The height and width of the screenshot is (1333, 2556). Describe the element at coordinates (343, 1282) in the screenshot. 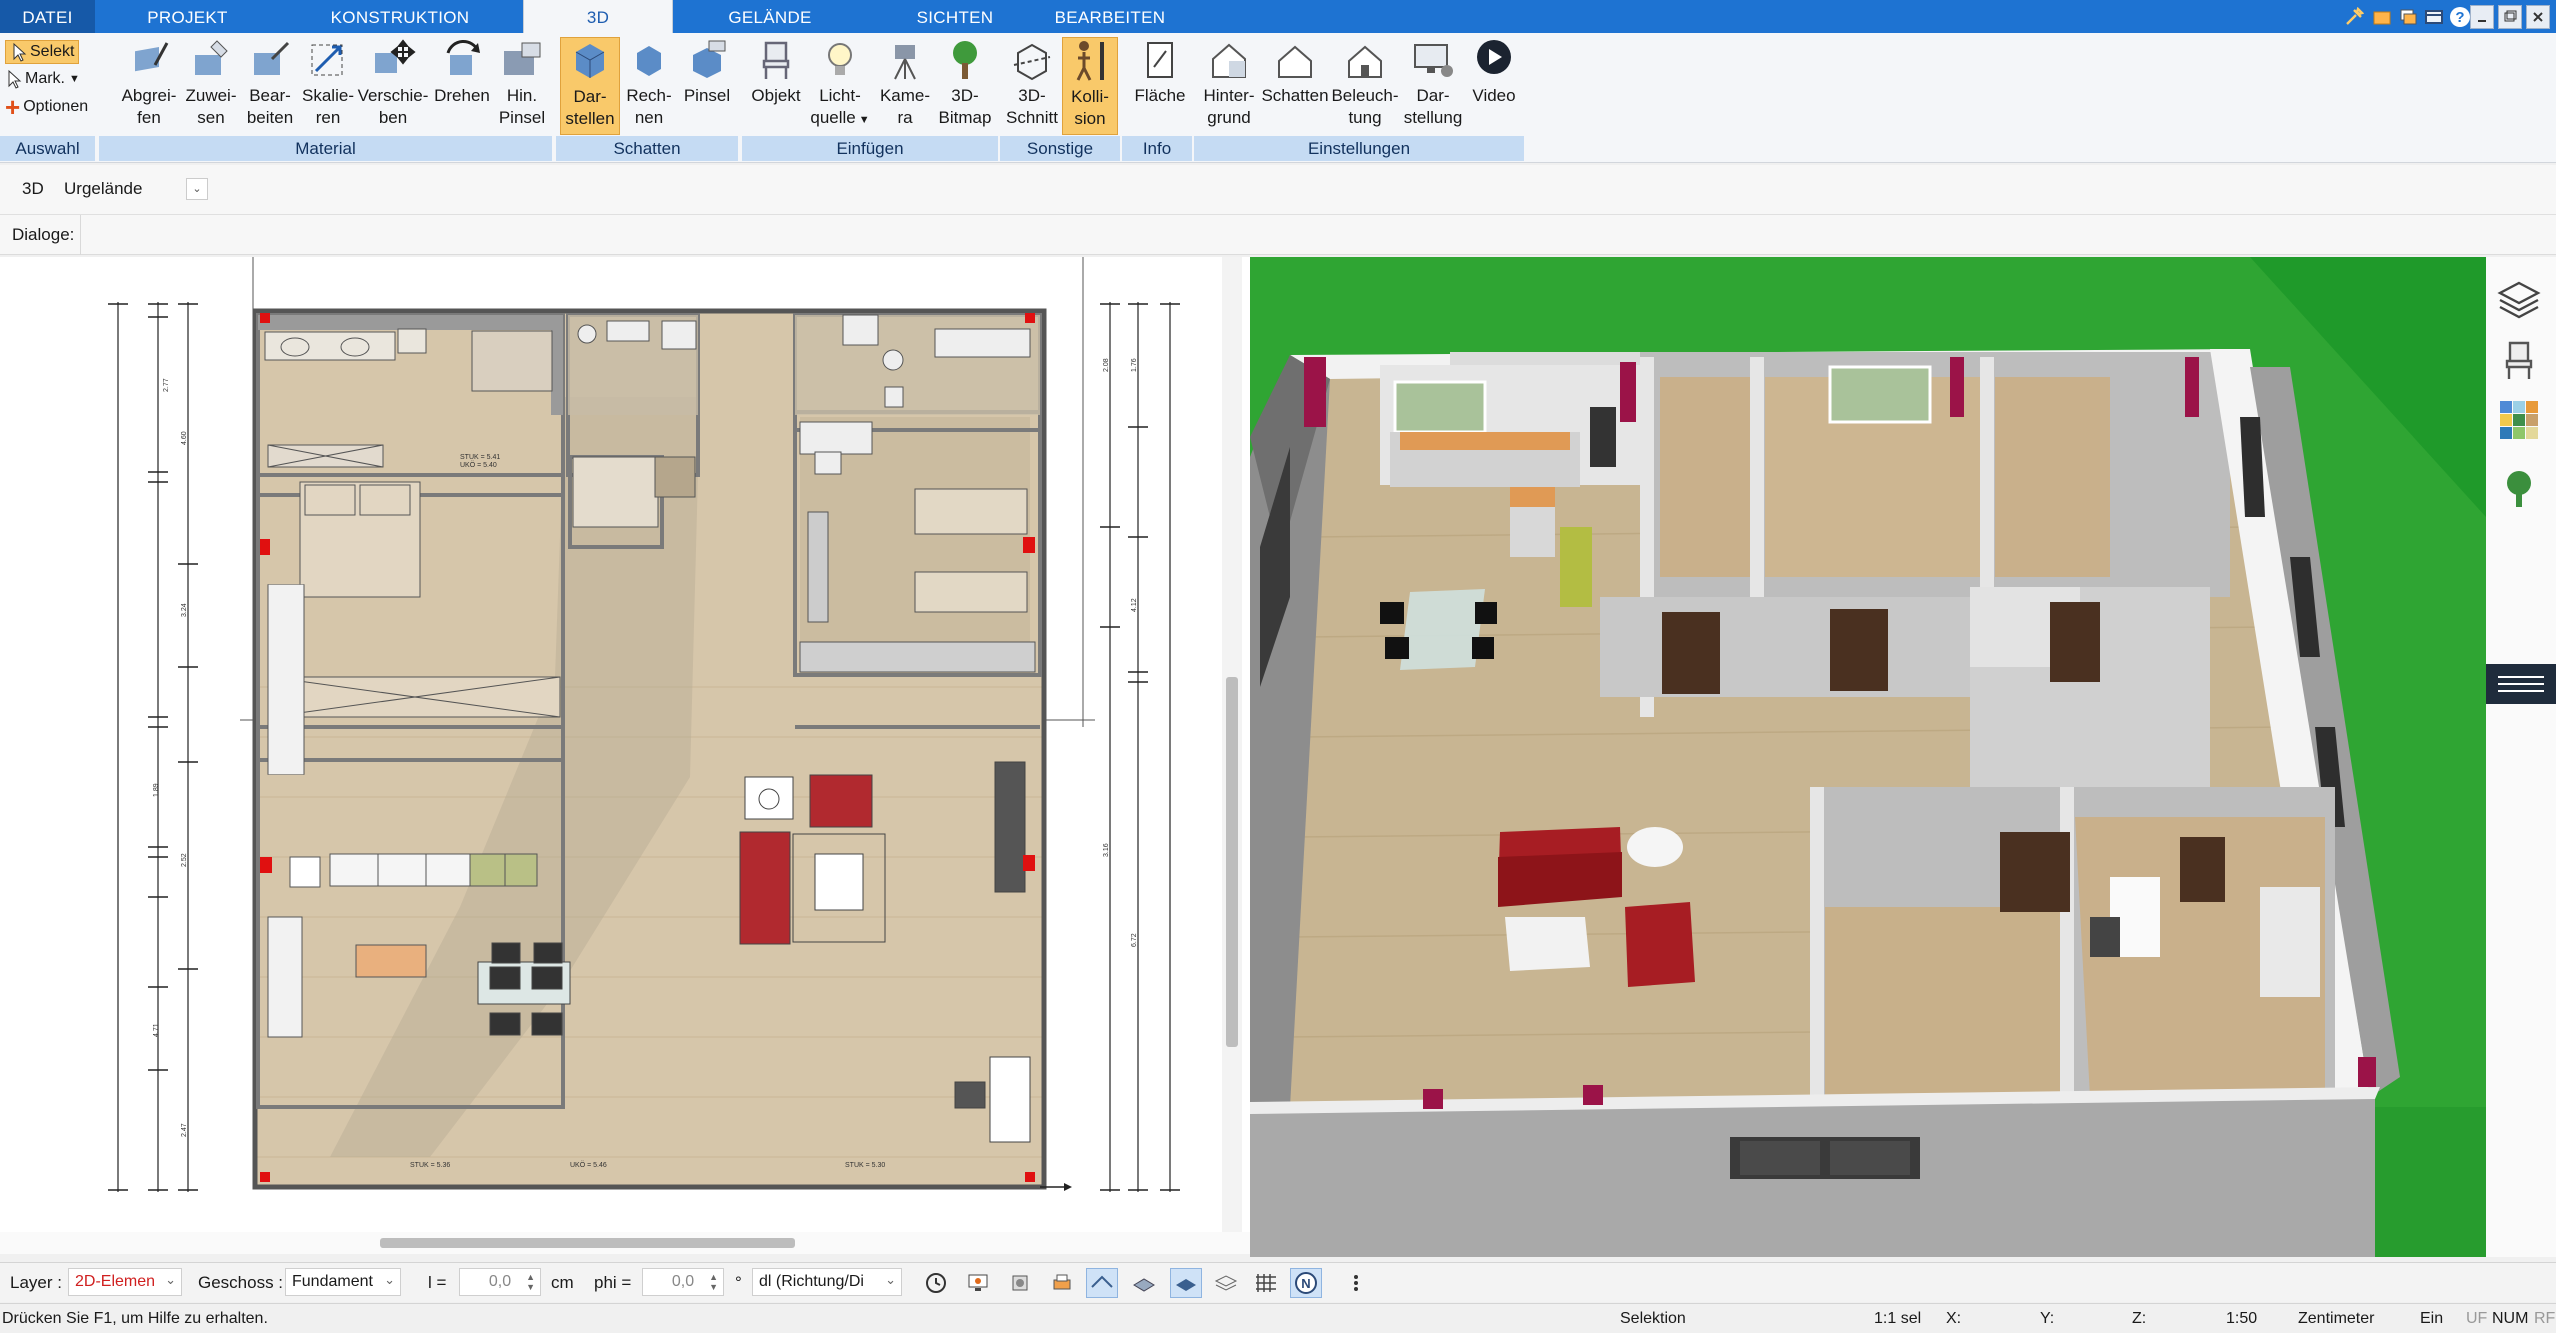

I see `floor-dropdown: Fundament ⌄` at that location.